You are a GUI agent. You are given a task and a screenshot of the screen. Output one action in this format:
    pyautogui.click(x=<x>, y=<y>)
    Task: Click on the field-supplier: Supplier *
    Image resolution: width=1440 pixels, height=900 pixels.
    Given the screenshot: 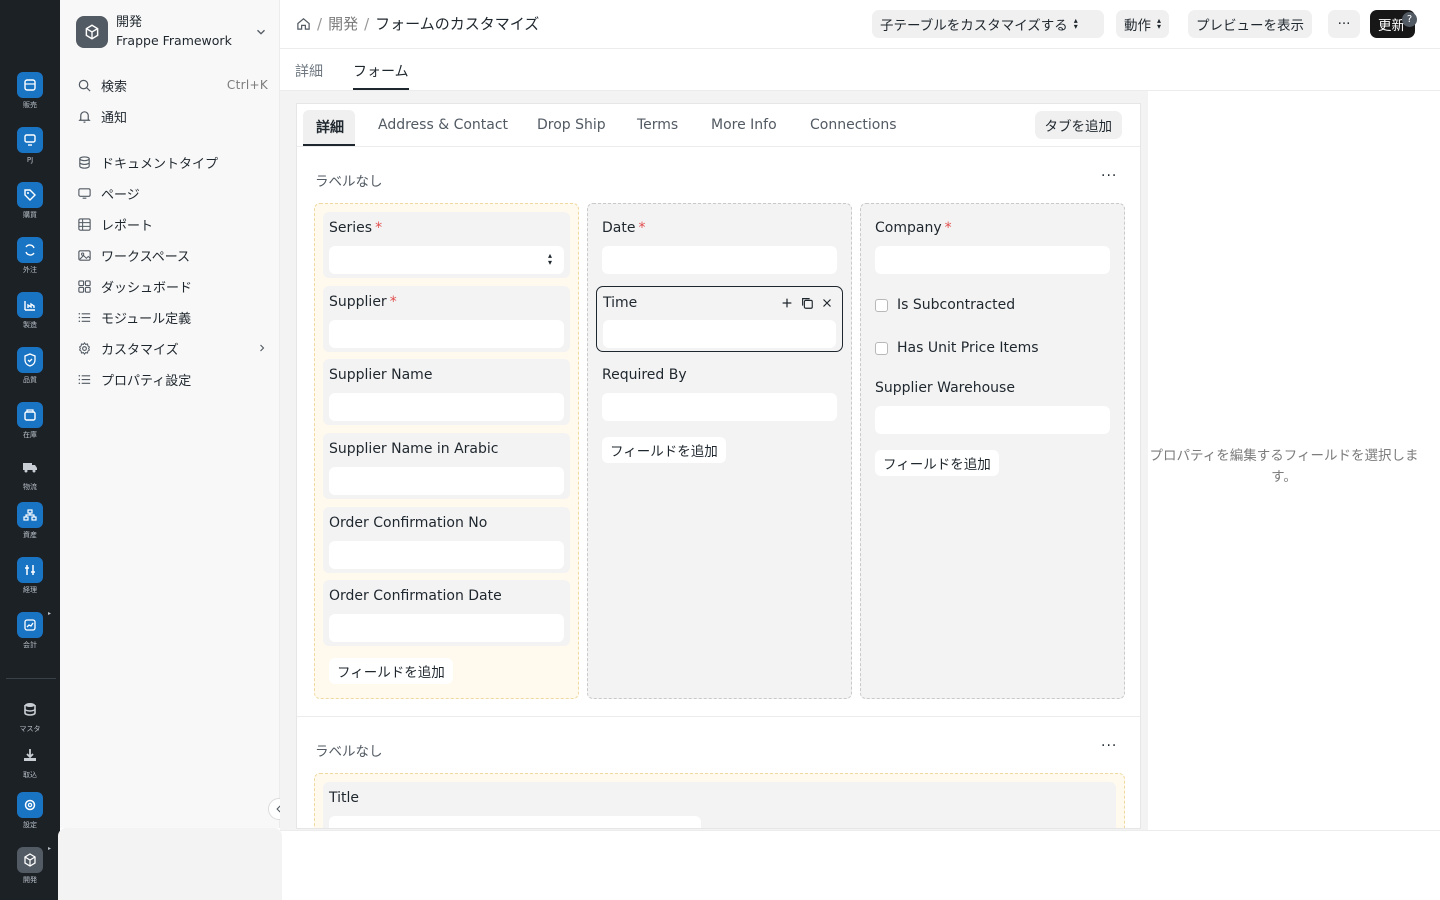 What is the action you would take?
    pyautogui.click(x=446, y=319)
    